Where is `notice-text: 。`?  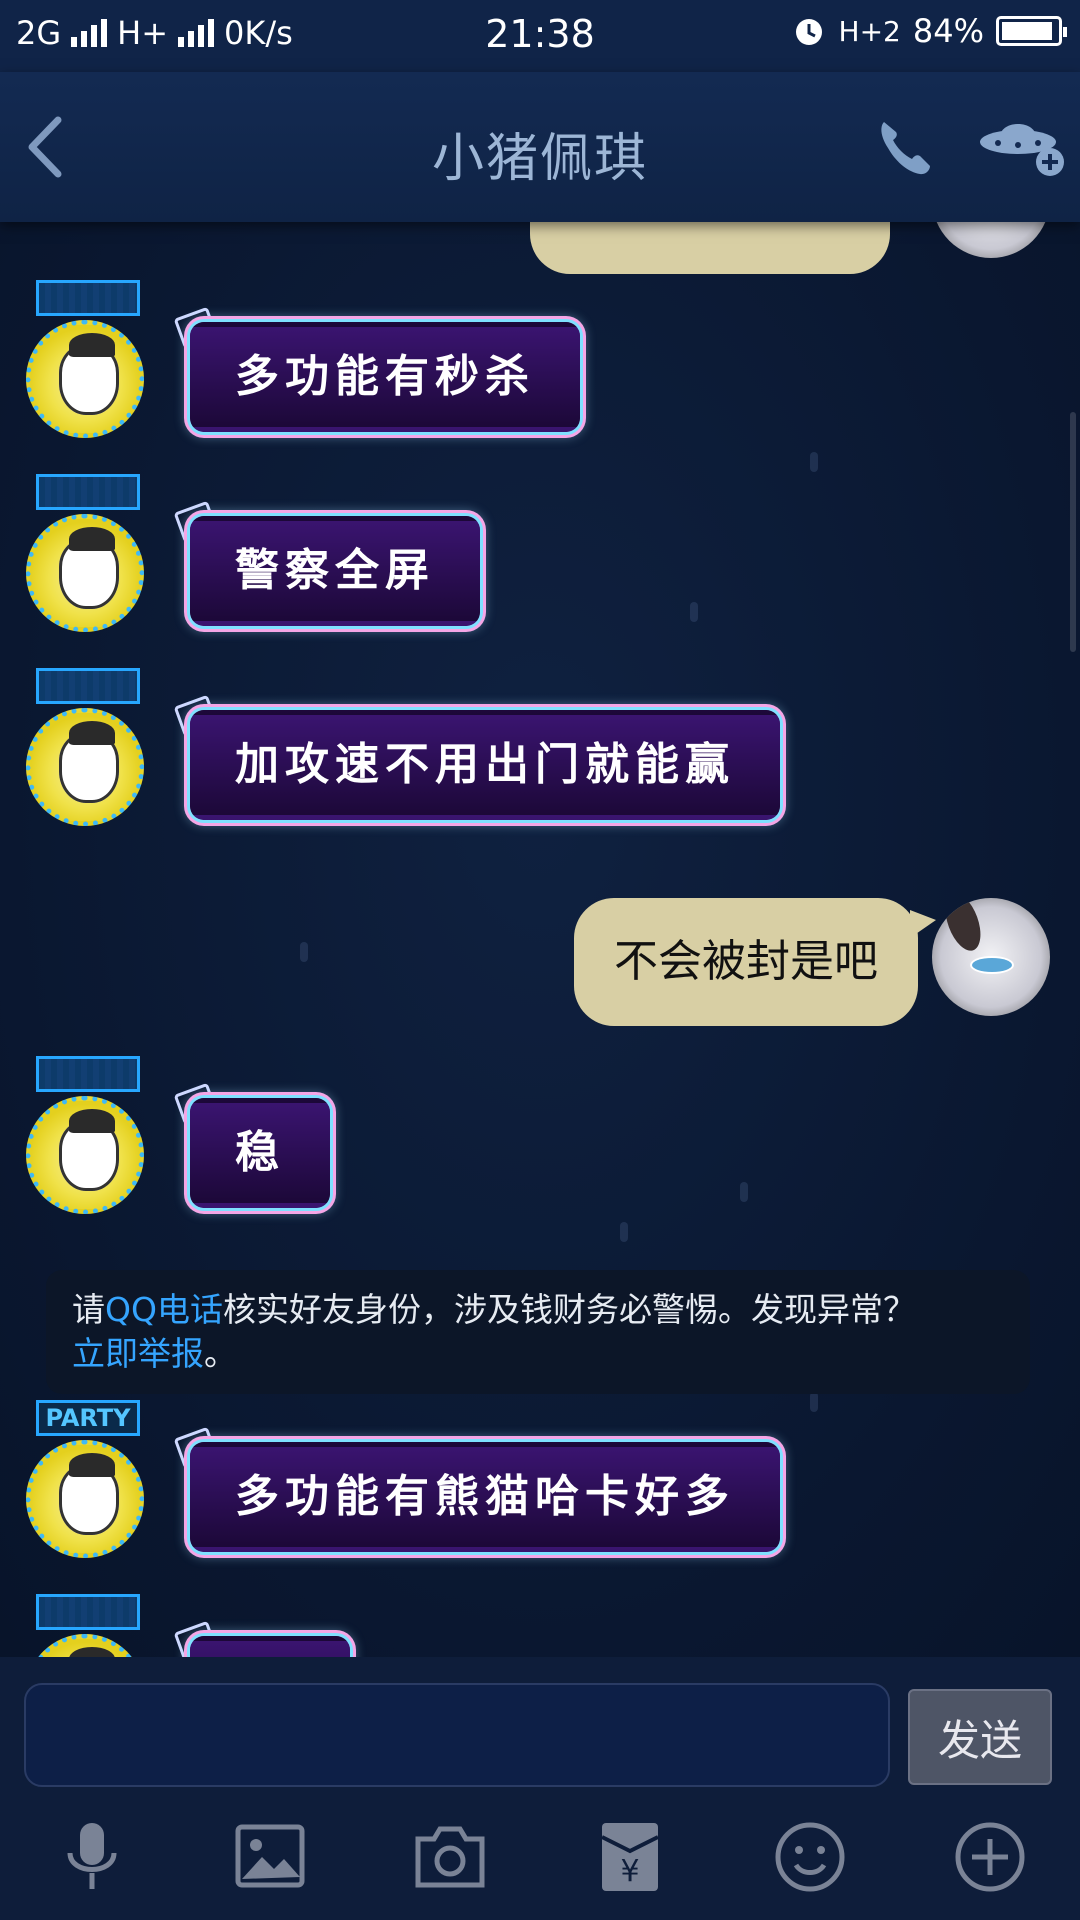 notice-text: 。 is located at coordinates (220, 1353).